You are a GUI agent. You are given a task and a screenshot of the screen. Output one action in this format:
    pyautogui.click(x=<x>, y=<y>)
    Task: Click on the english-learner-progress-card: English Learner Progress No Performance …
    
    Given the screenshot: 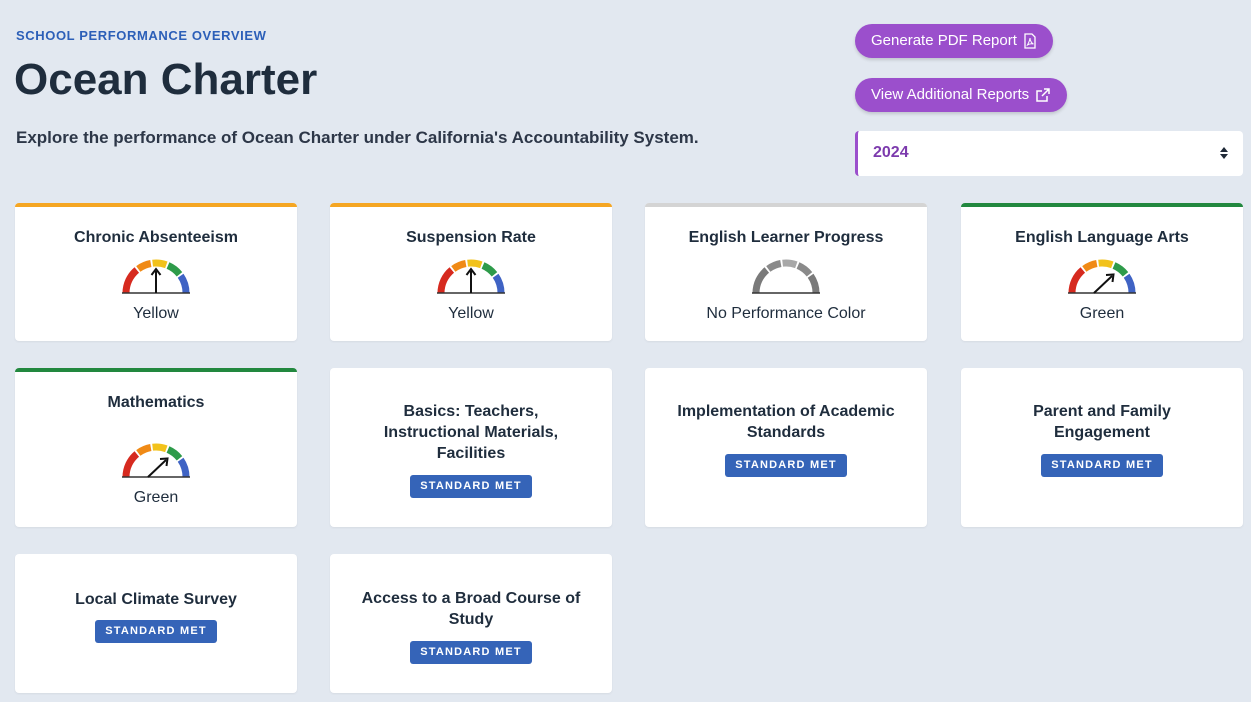 What is the action you would take?
    pyautogui.click(x=786, y=272)
    